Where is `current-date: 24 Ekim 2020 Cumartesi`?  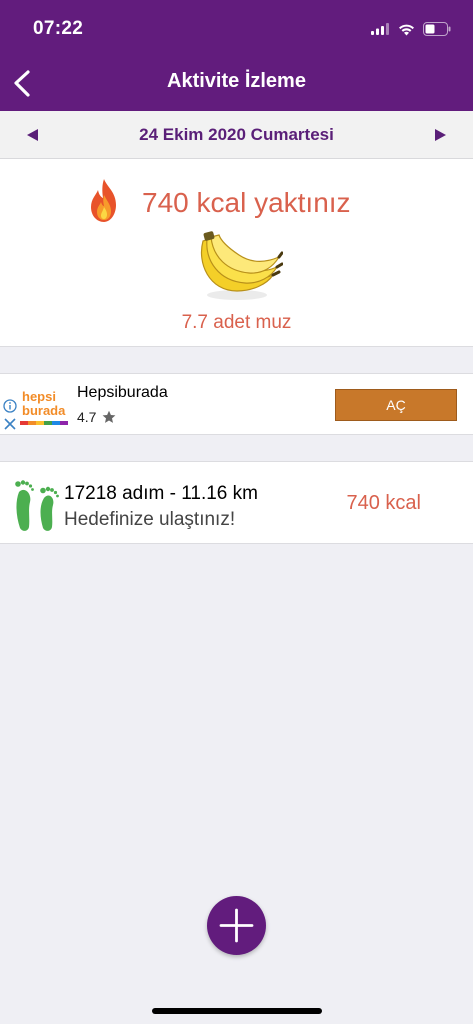 current-date: 24 Ekim 2020 Cumartesi is located at coordinates (236, 134).